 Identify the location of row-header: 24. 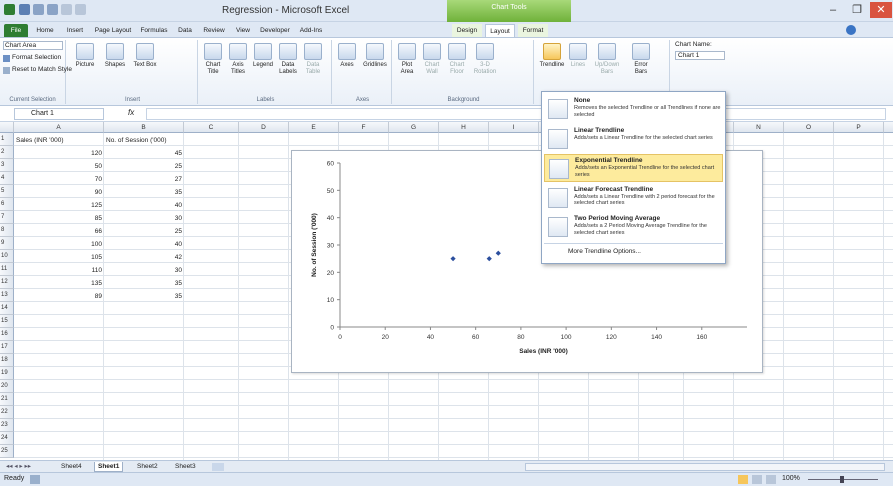
(7, 438).